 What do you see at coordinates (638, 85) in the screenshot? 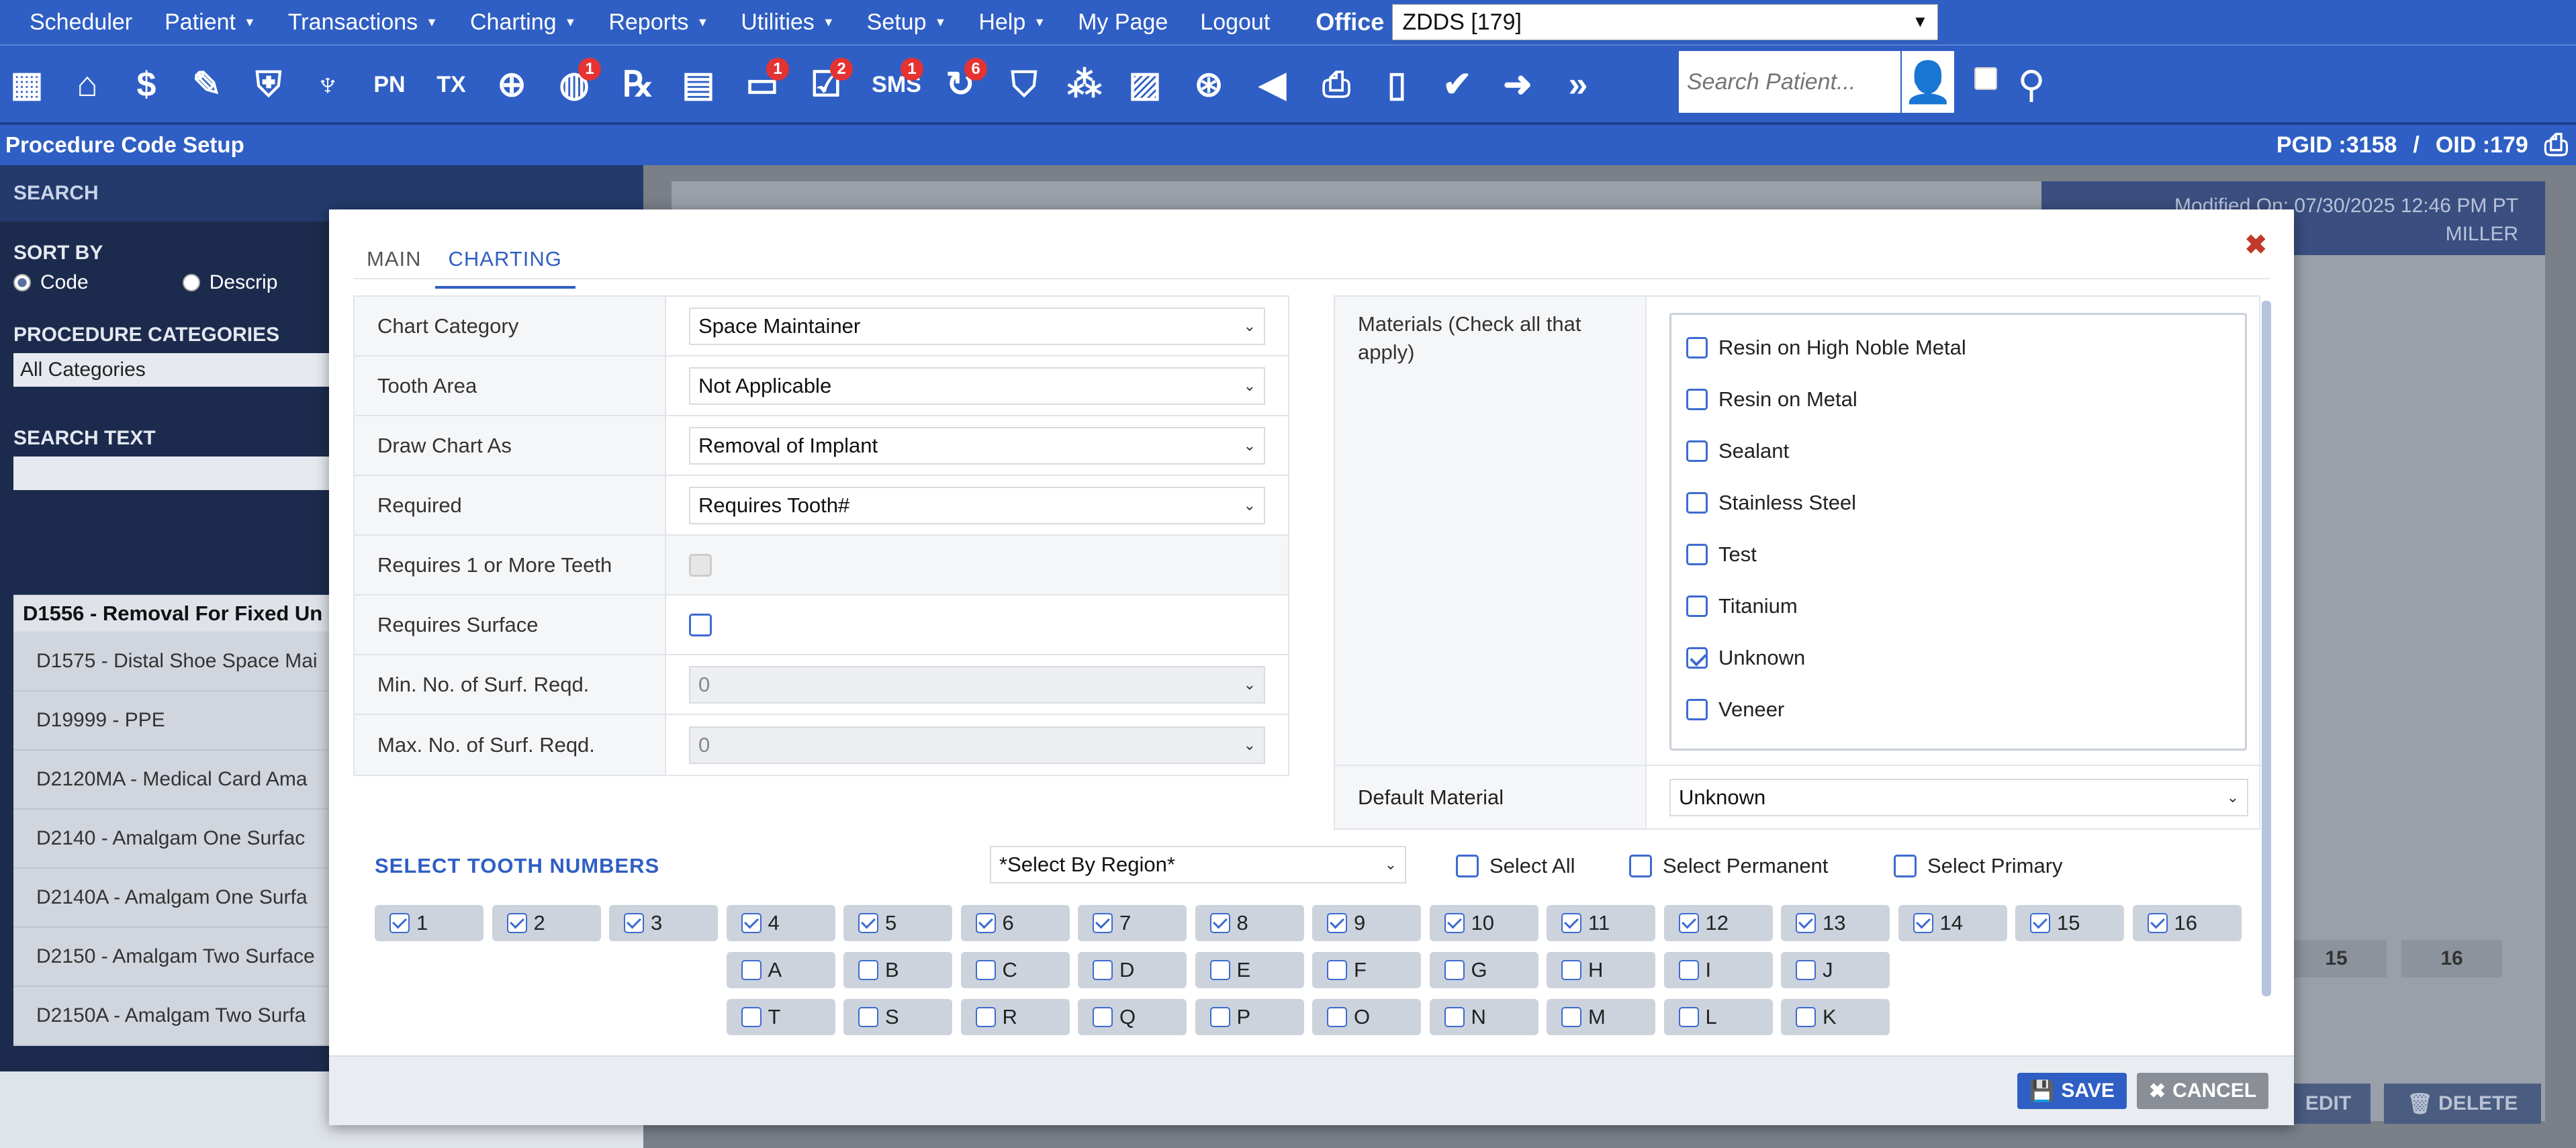
I see `rx-icon: ℞` at bounding box center [638, 85].